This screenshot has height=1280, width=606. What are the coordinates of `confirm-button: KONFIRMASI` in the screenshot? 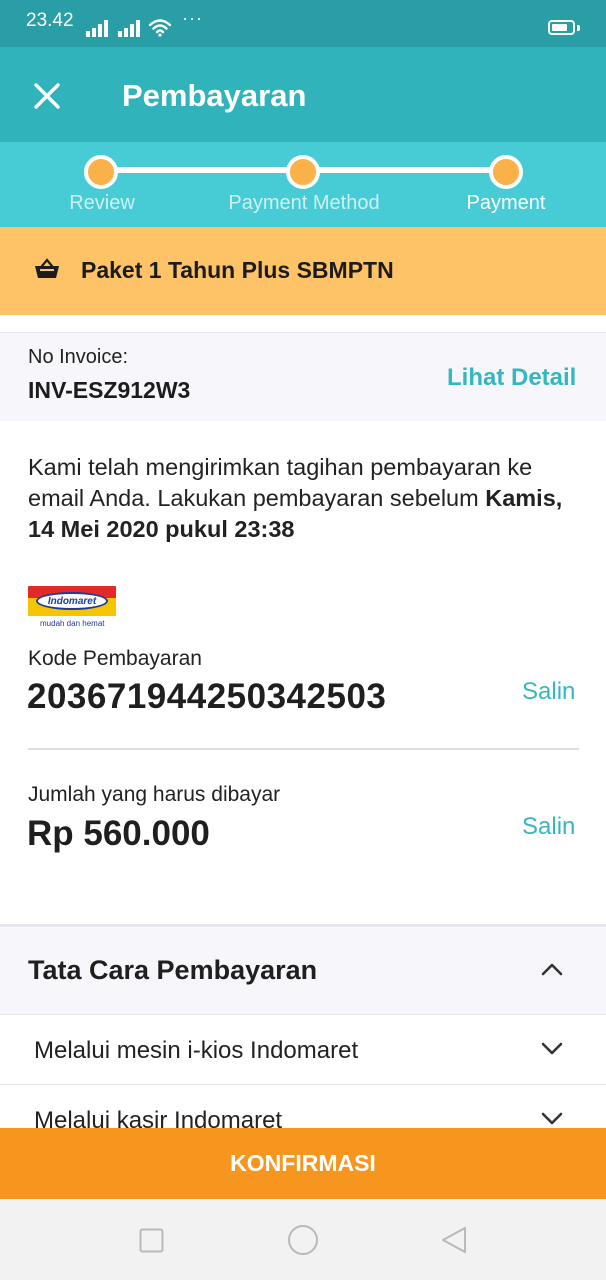 It's located at (303, 1163).